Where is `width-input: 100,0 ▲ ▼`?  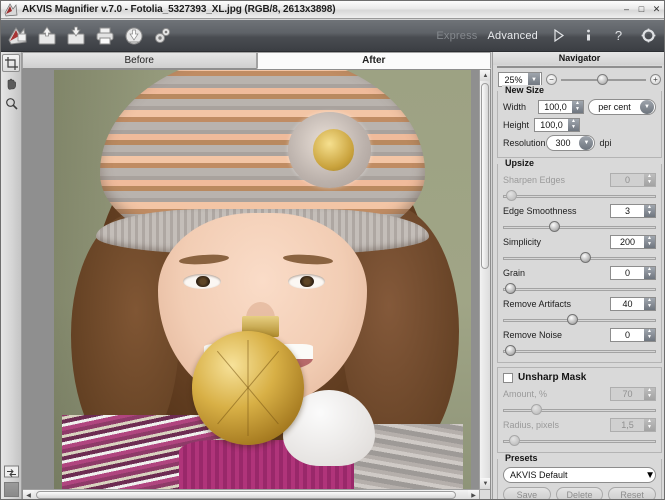
width-input: 100,0 ▲ ▼ is located at coordinates (561, 106).